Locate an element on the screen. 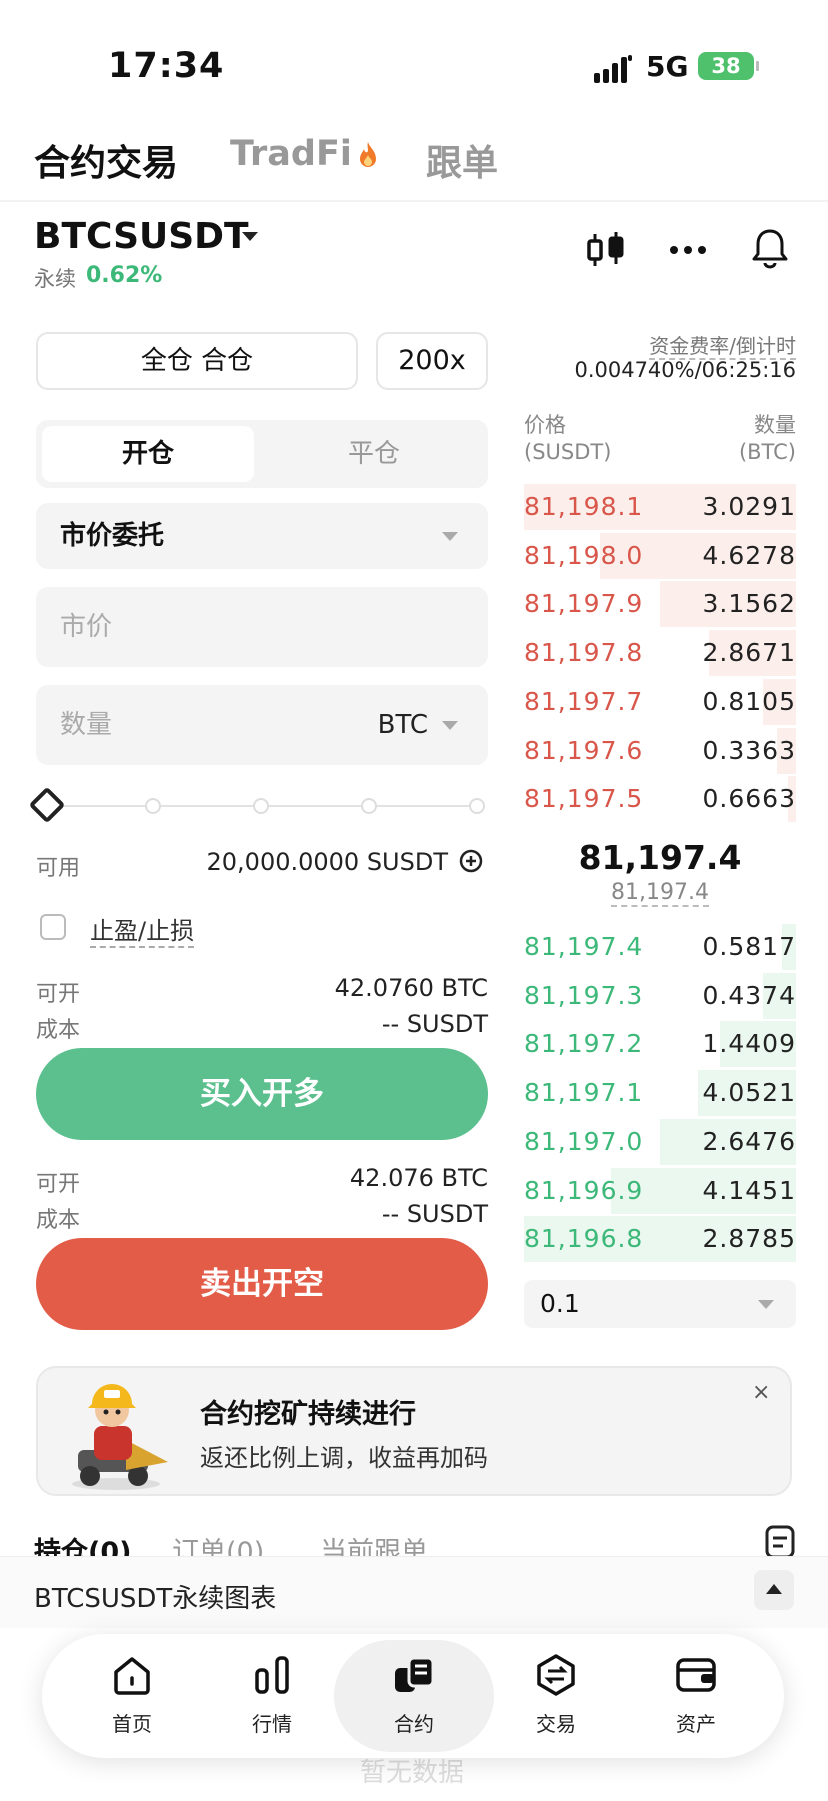  ask-price: 81,197.7 is located at coordinates (584, 701).